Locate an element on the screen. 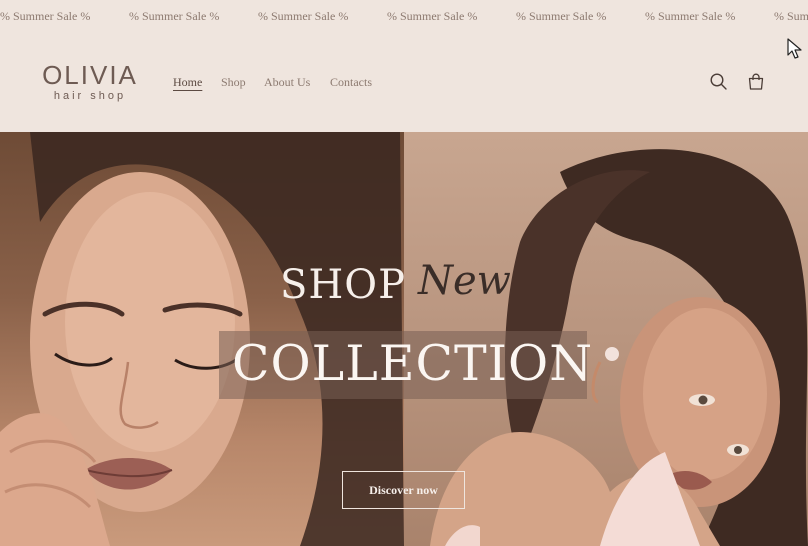 Image resolution: width=808 pixels, height=546 pixels. discover-now-button: Discover now is located at coordinates (403, 490).